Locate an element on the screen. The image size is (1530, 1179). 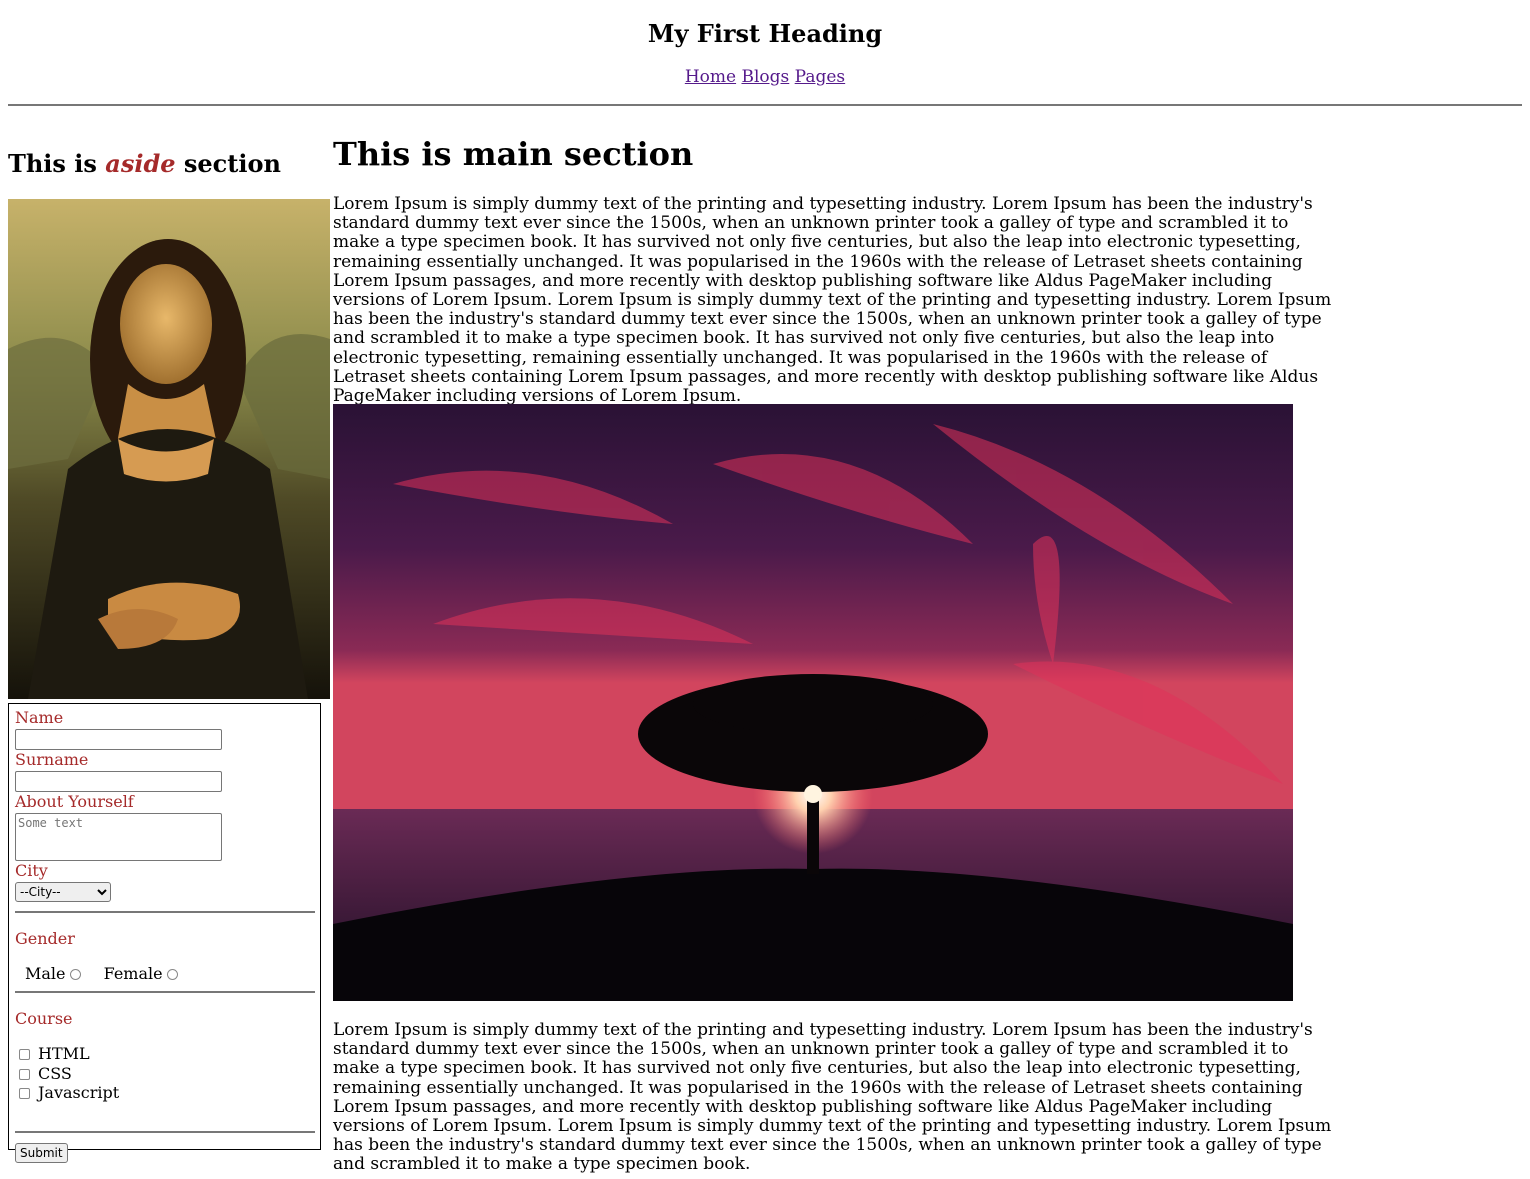
header-divider is located at coordinates (765, 105).